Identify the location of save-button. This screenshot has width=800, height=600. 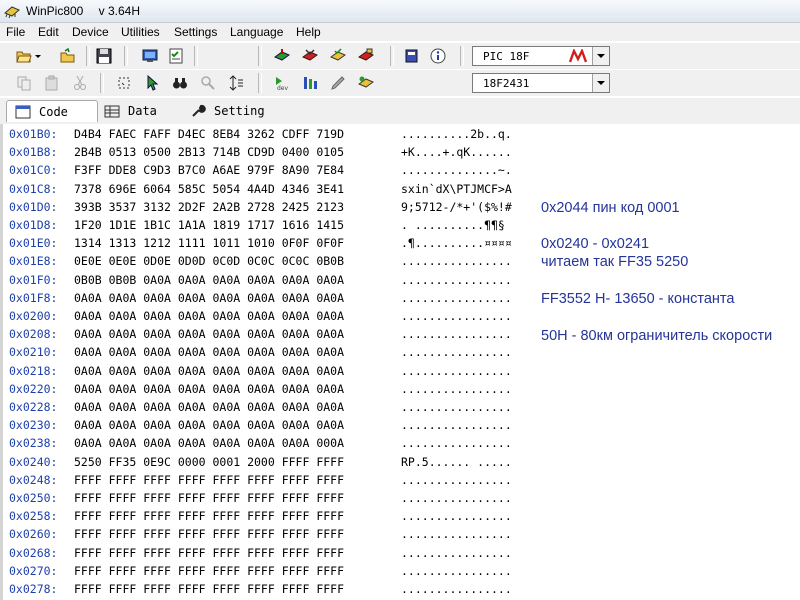
(104, 56).